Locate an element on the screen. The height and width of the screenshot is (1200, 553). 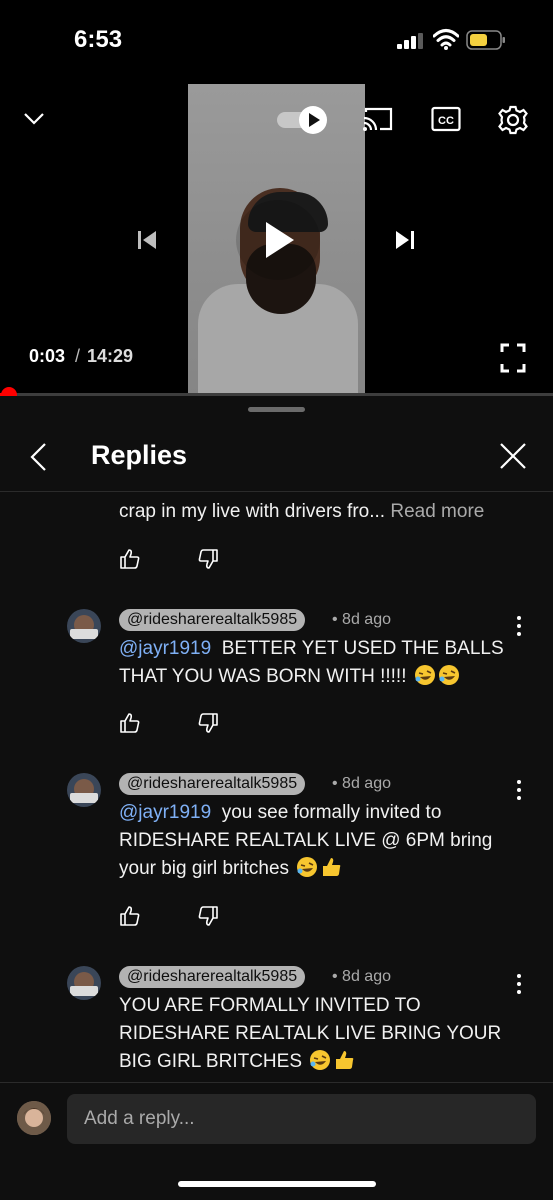
signal-icon is located at coordinates (410, 41).